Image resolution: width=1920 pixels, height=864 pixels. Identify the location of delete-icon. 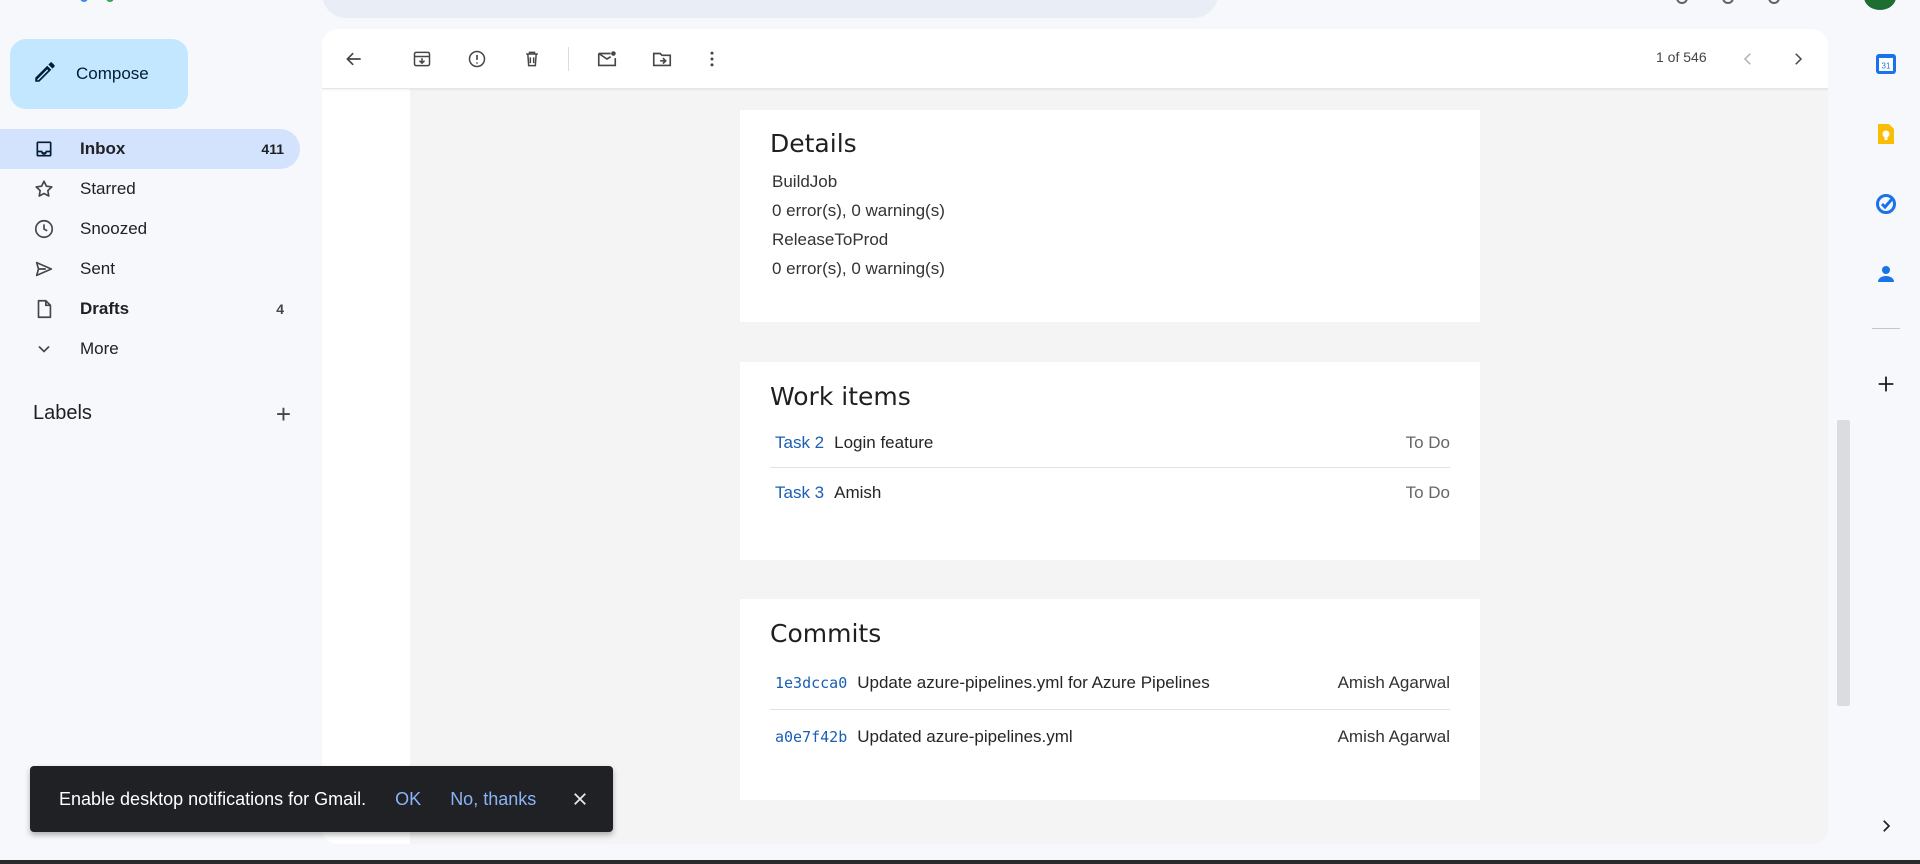
(532, 59).